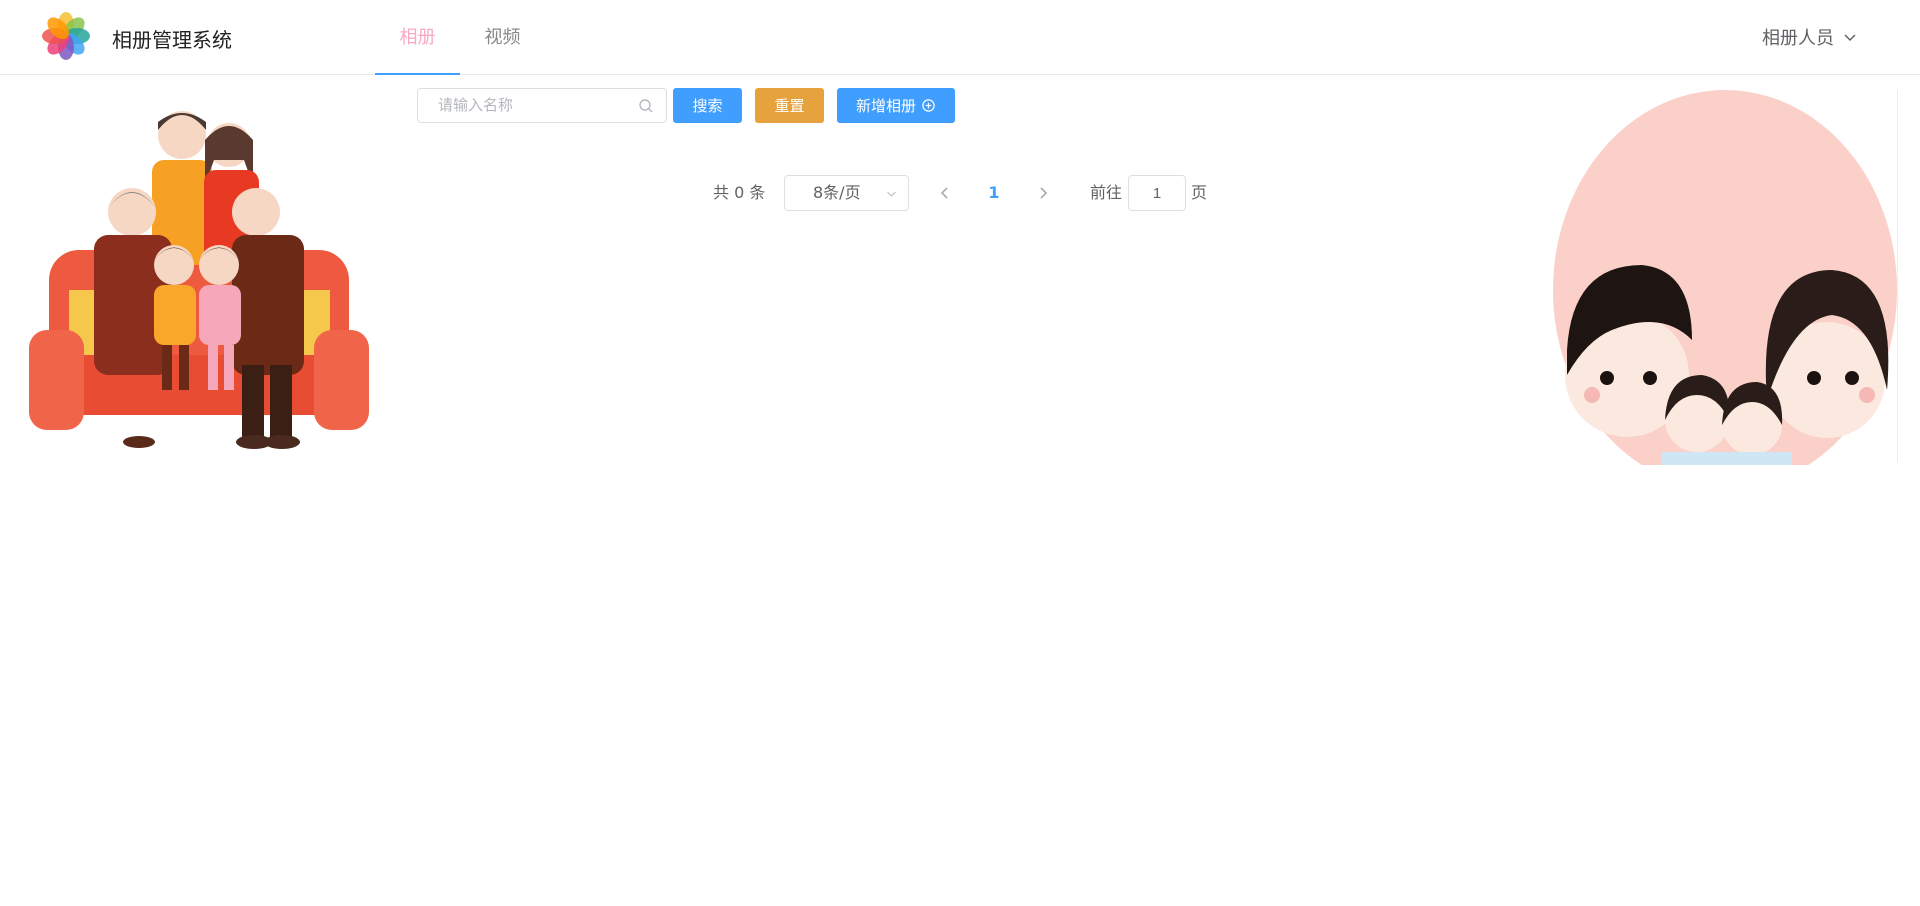 The height and width of the screenshot is (906, 1920). What do you see at coordinates (707, 105) in the screenshot?
I see `search-button: 搜索` at bounding box center [707, 105].